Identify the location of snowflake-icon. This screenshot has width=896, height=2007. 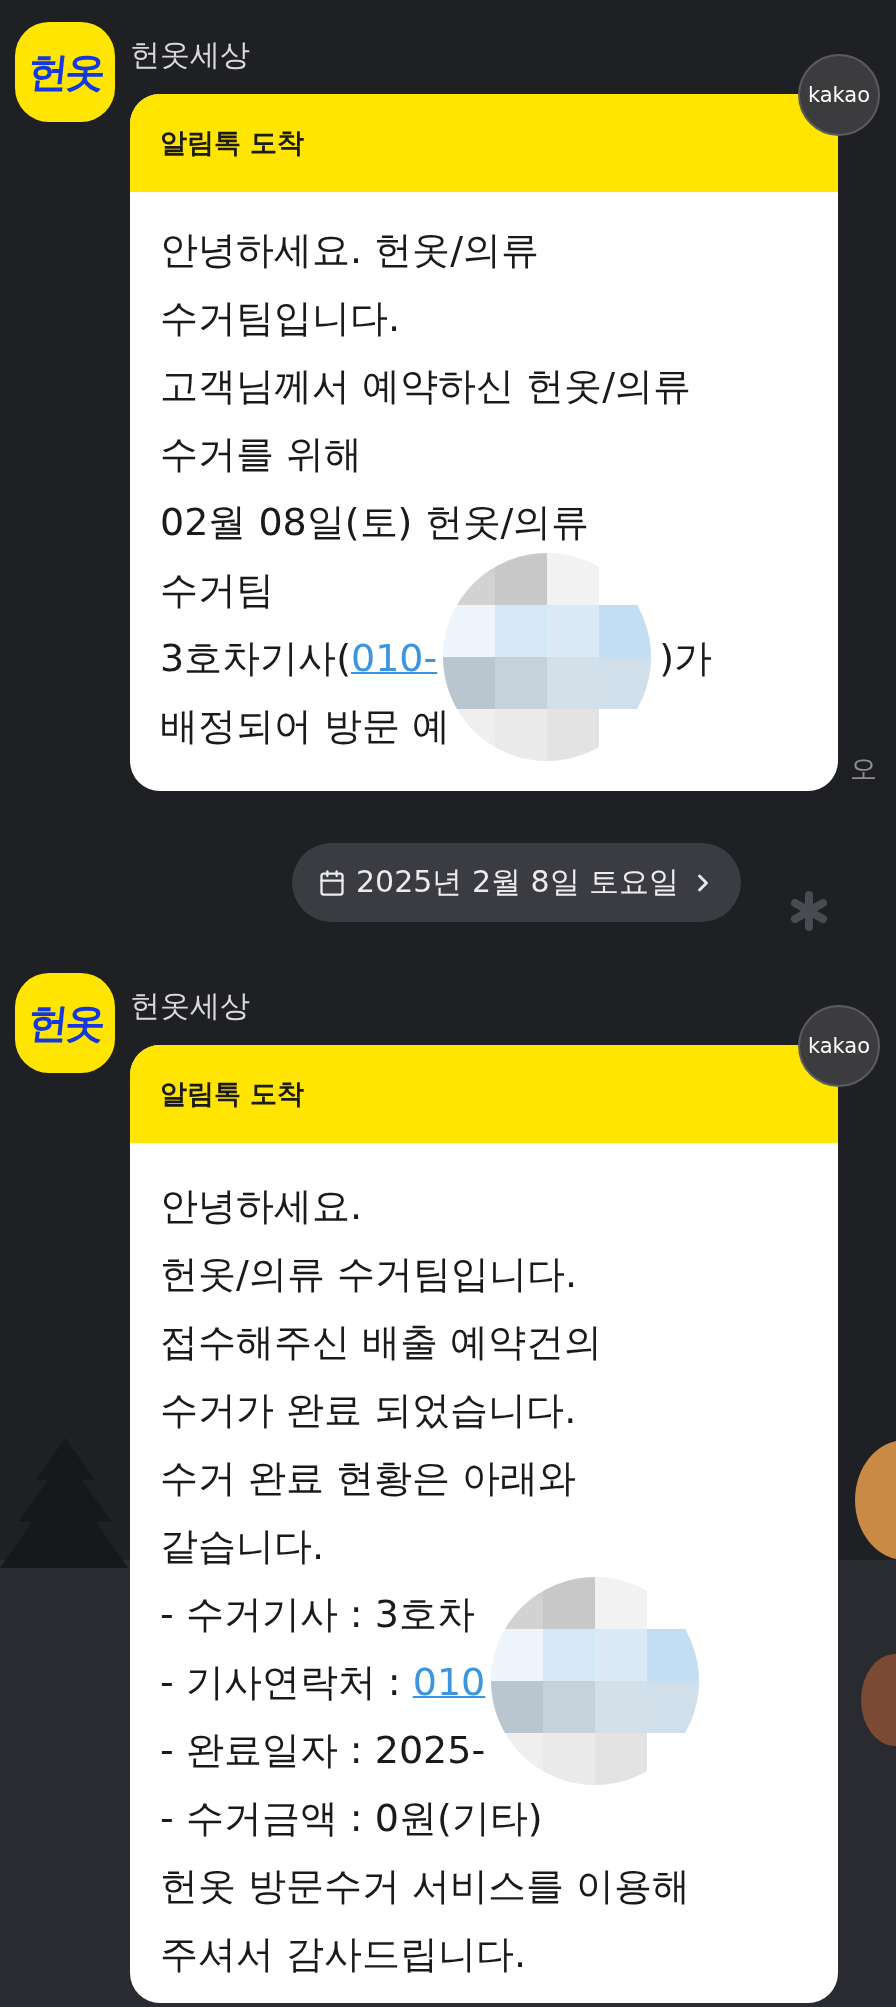
(809, 911).